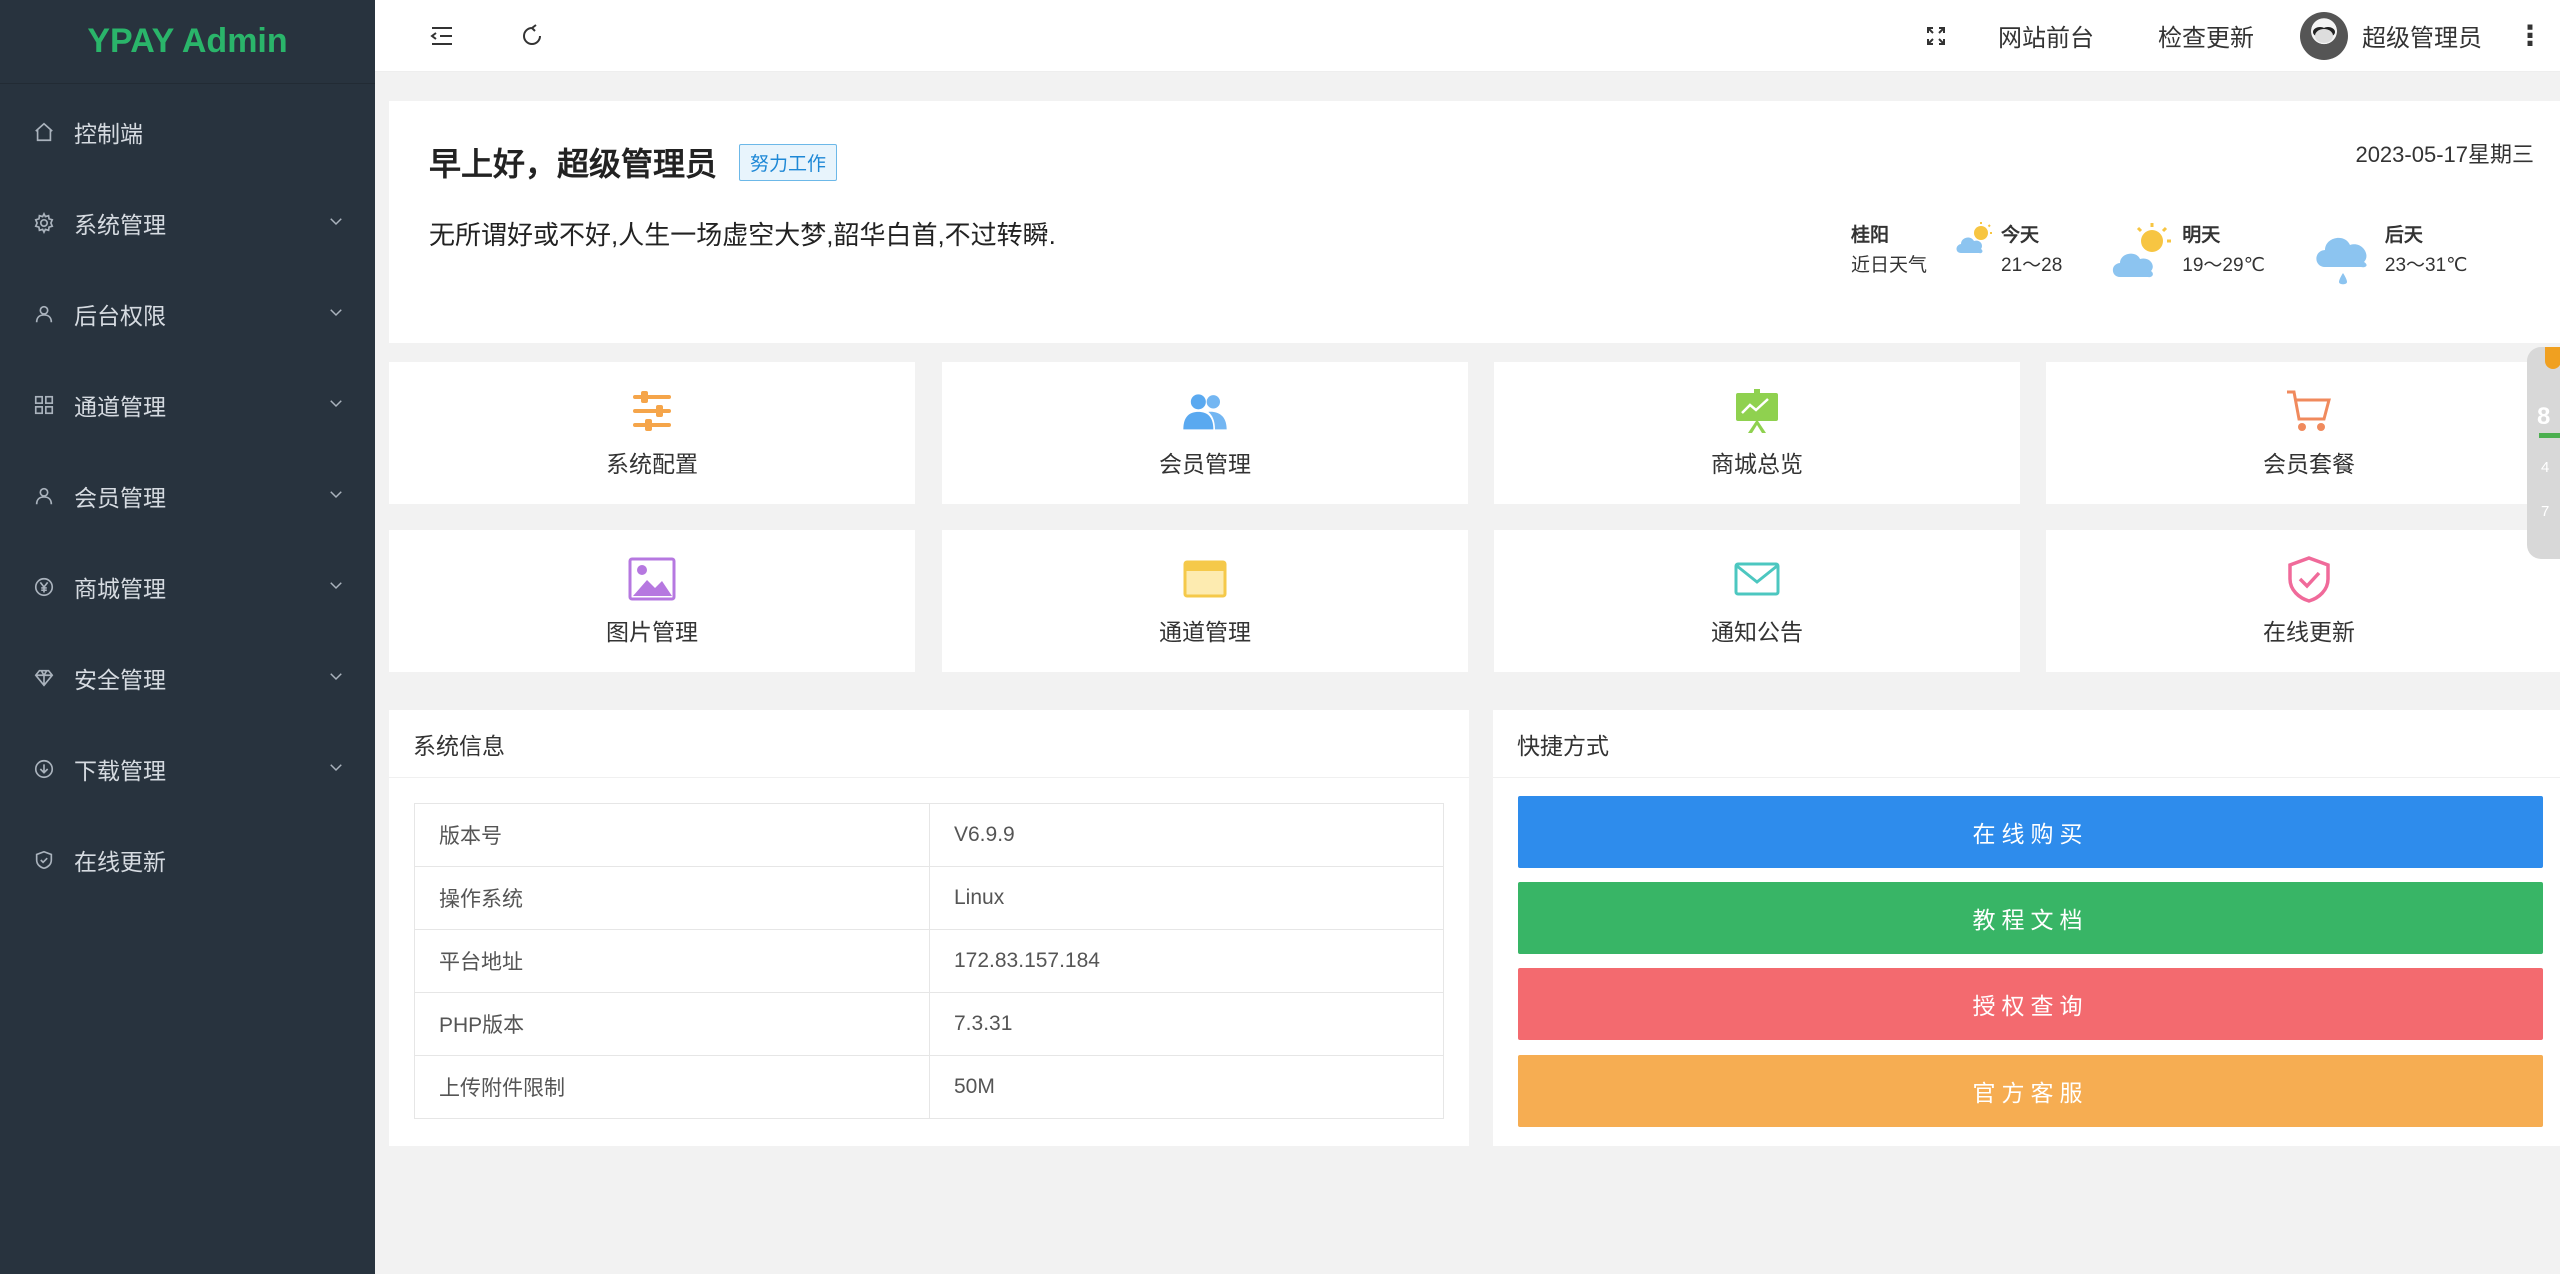  I want to click on license-query-button: 授权查询, so click(2030, 1004).